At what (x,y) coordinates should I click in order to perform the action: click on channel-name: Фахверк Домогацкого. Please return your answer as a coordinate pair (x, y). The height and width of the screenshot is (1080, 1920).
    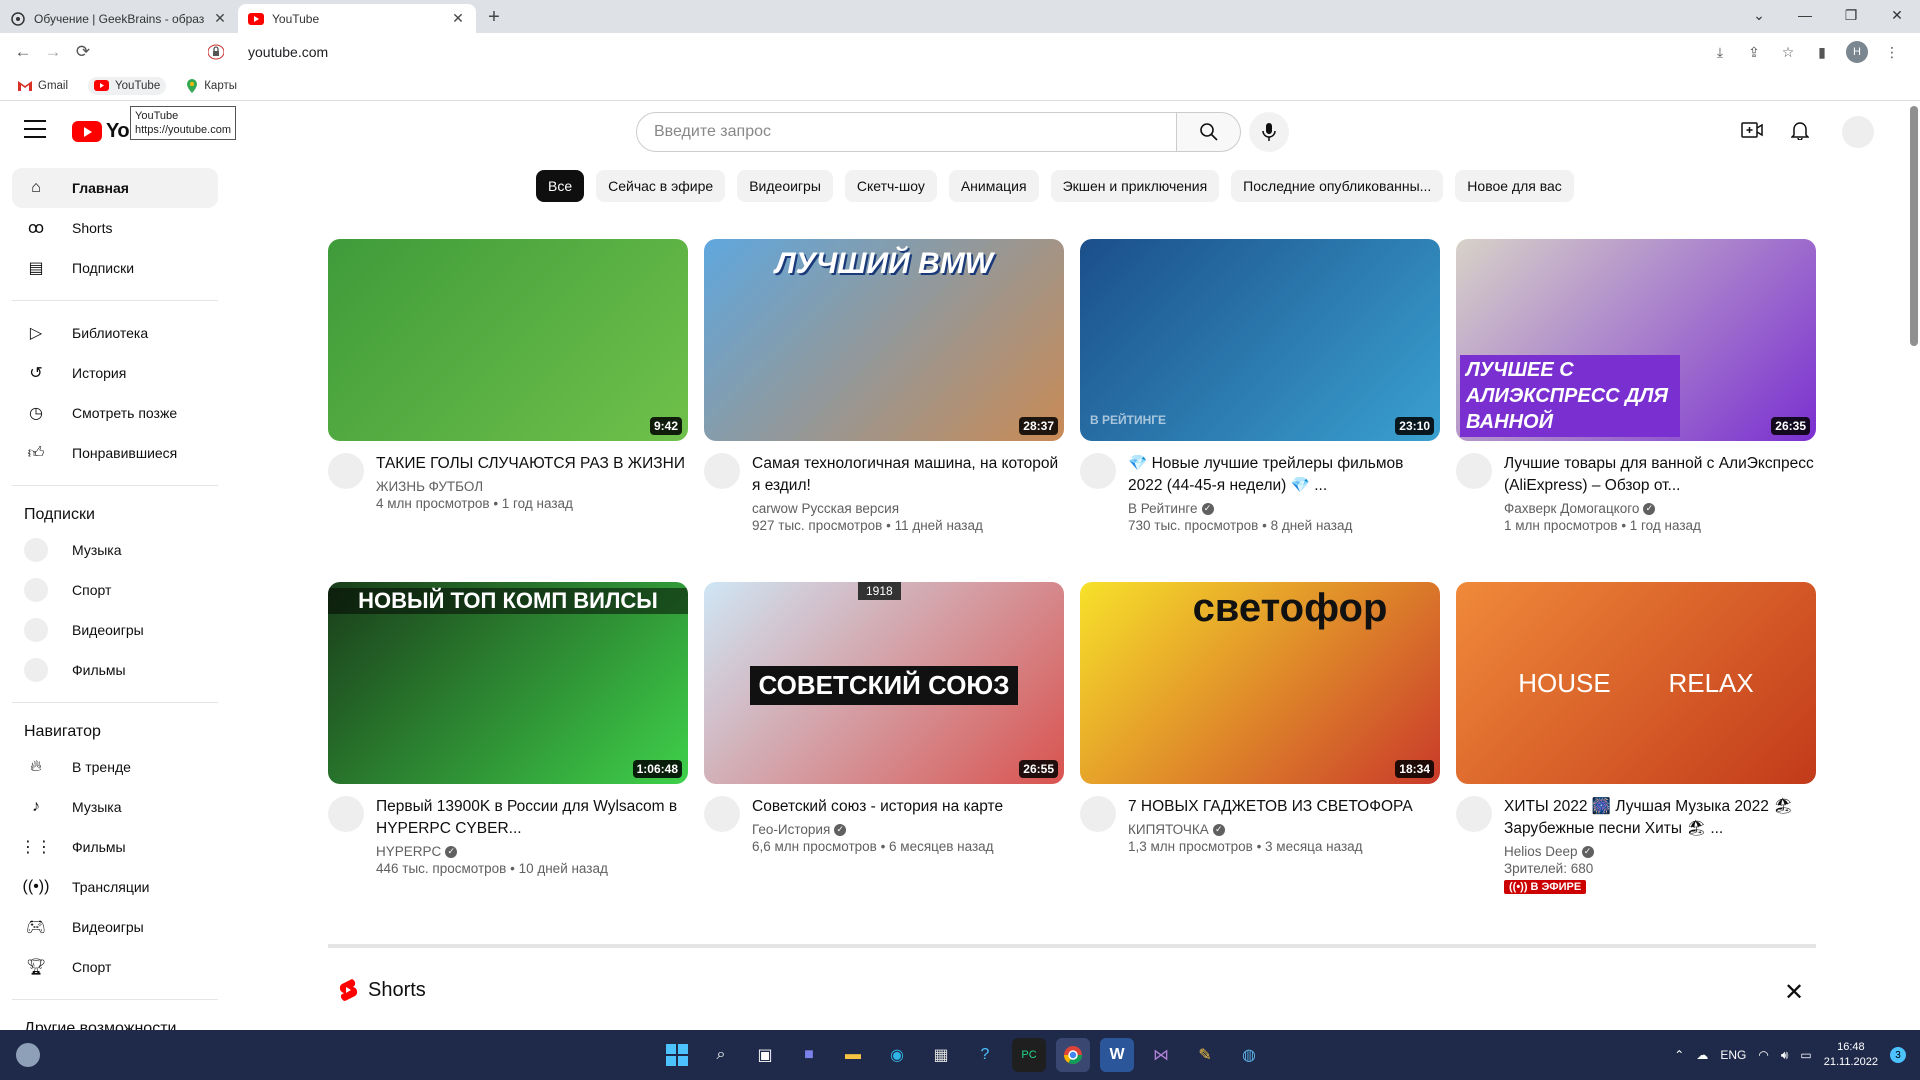
    Looking at the image, I should click on (1571, 508).